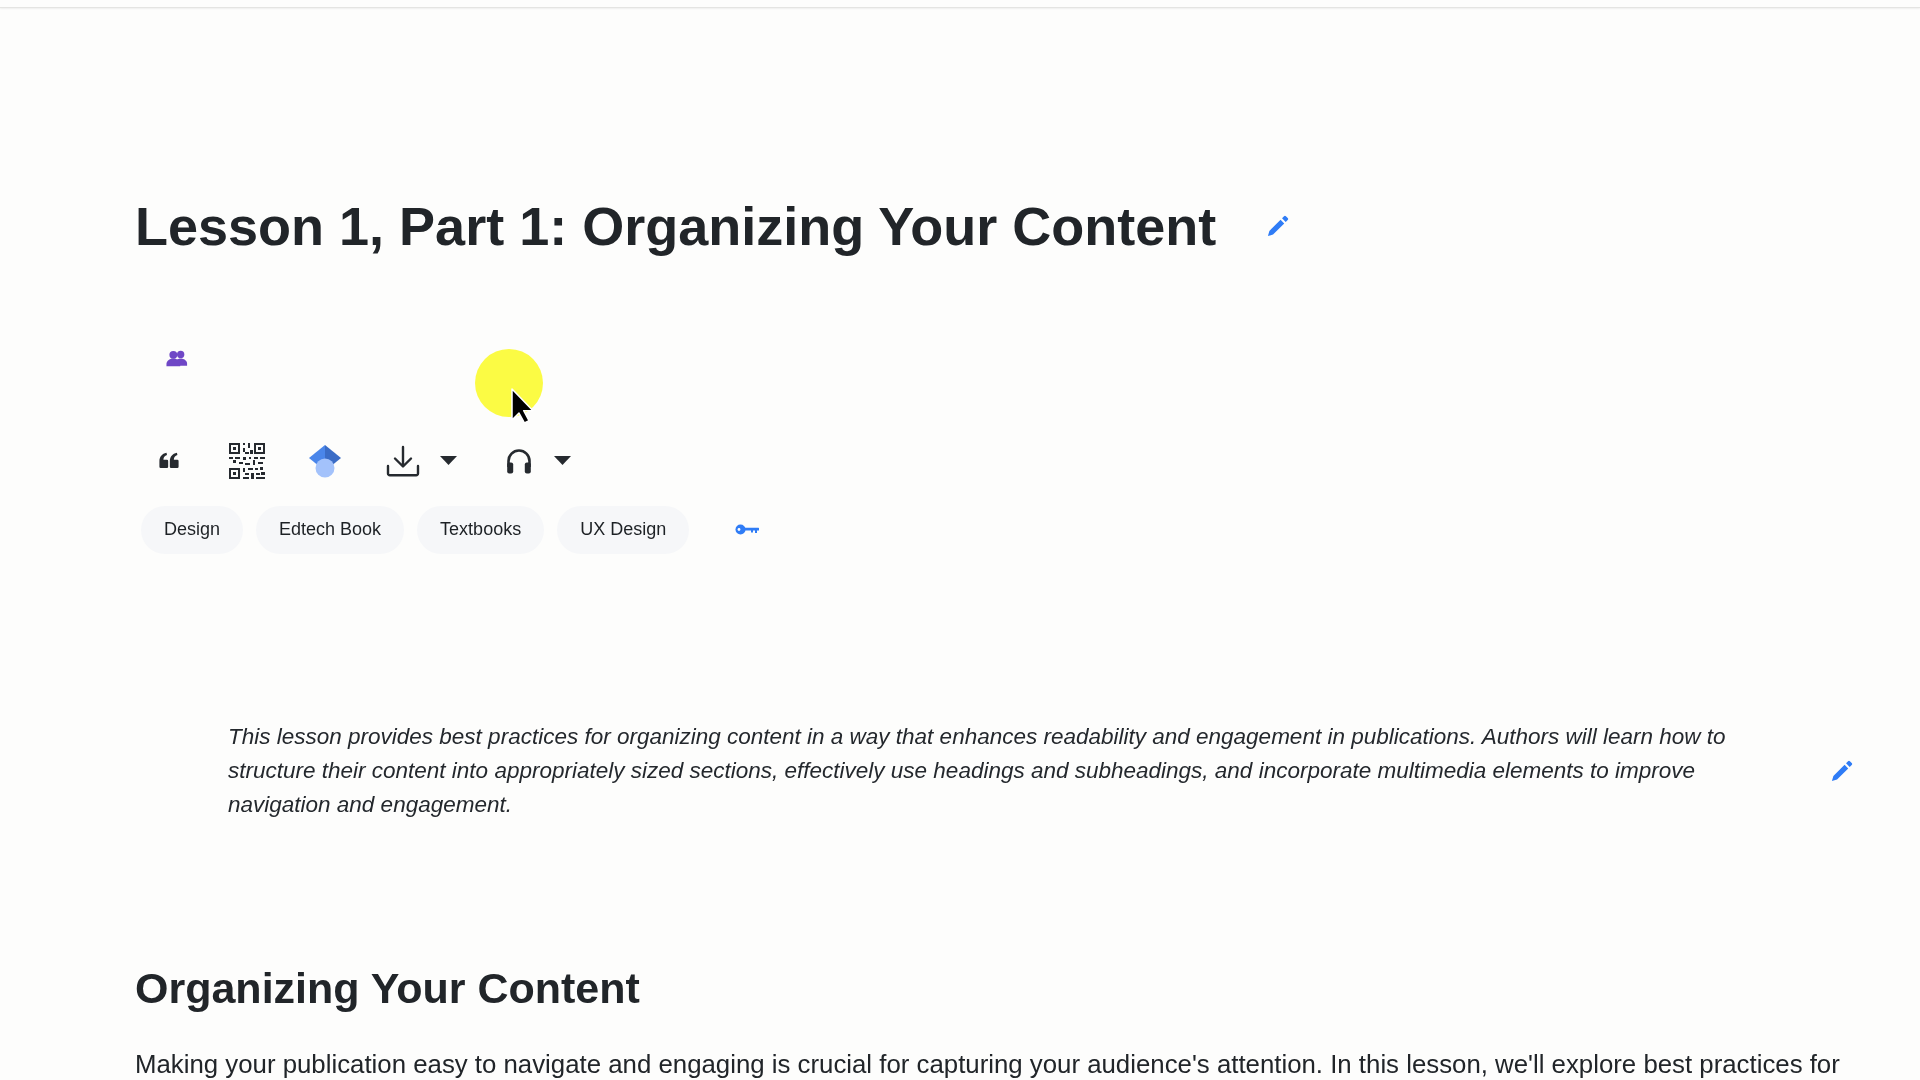  I want to click on page-title: Lesson 1, Part 1: Organizing Your Content, so click(676, 226).